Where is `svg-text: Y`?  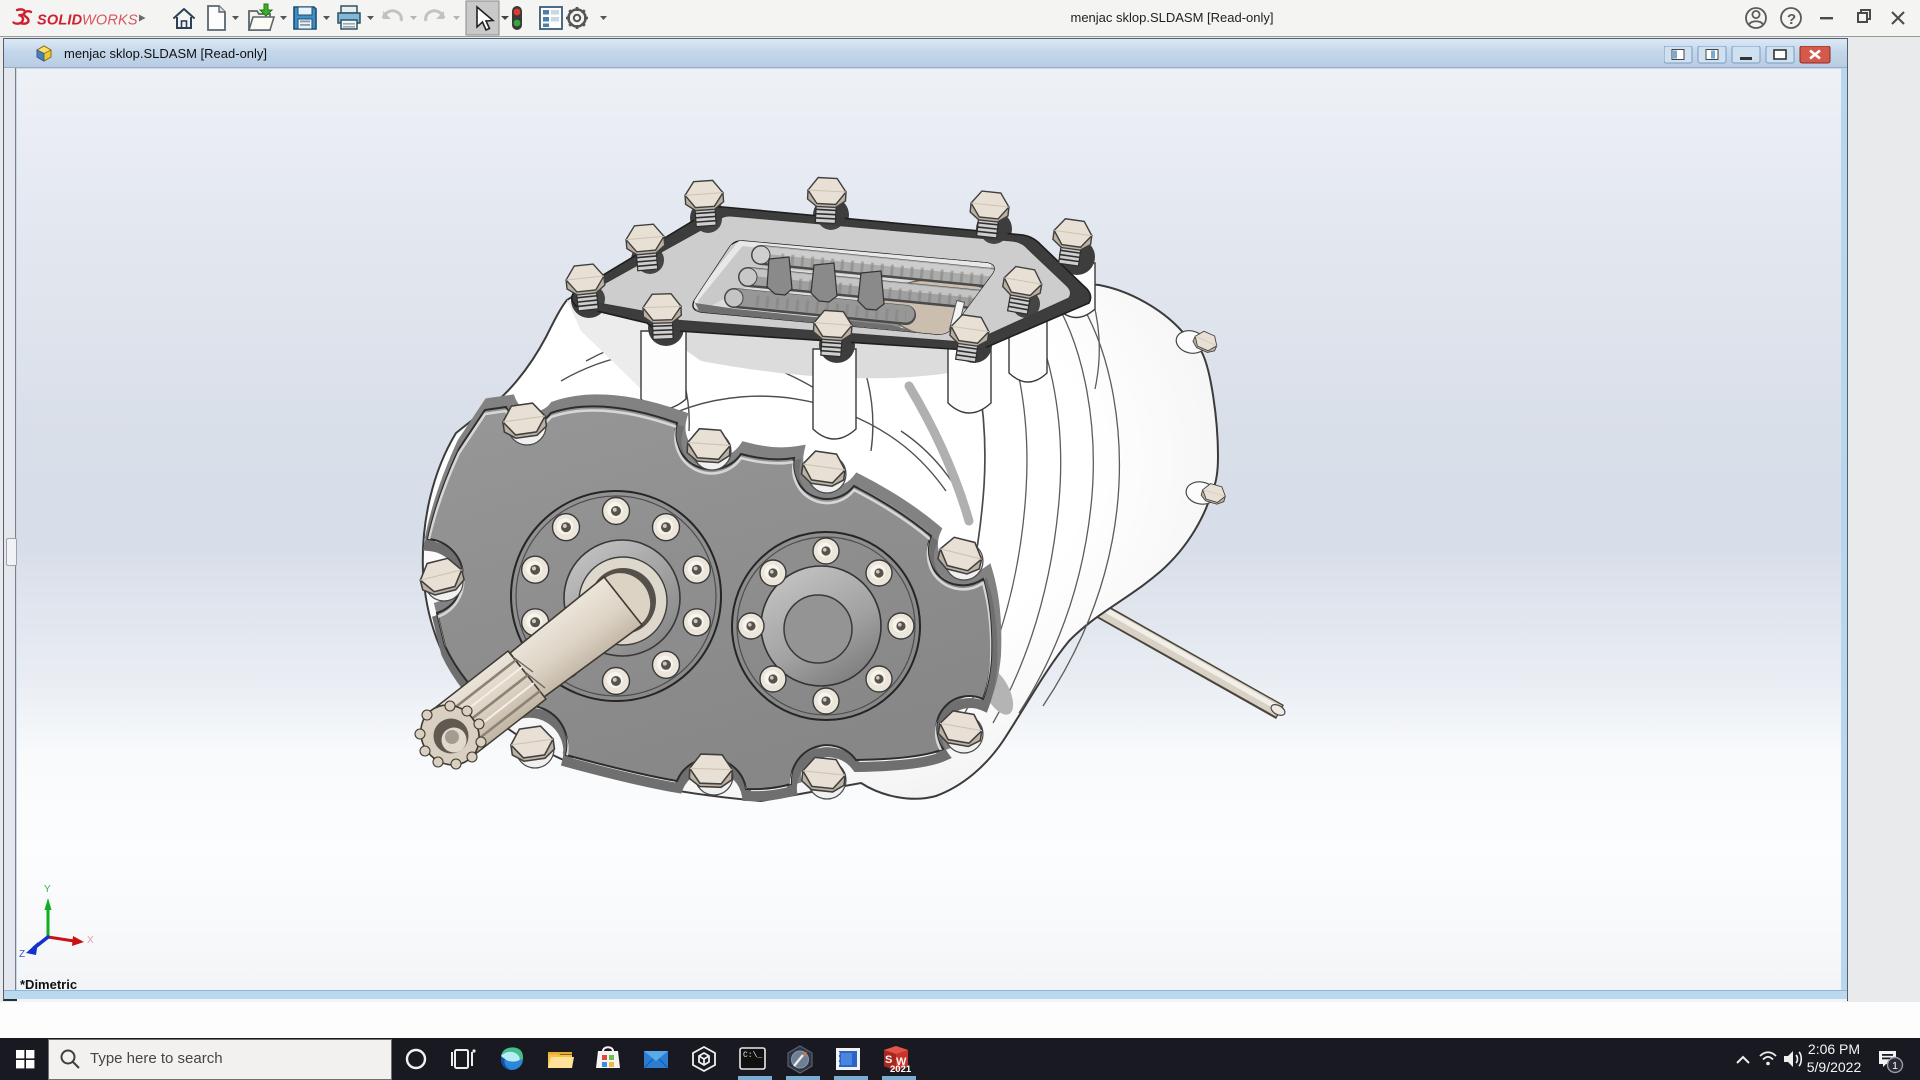 svg-text: Y is located at coordinates (47, 889).